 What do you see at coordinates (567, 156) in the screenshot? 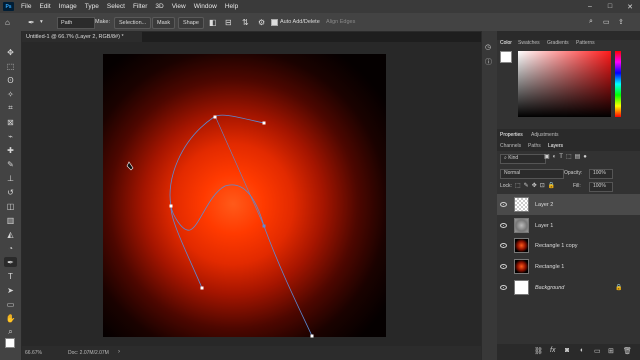
I see `layer-filter-icons: ▣◐T⬚▤●` at bounding box center [567, 156].